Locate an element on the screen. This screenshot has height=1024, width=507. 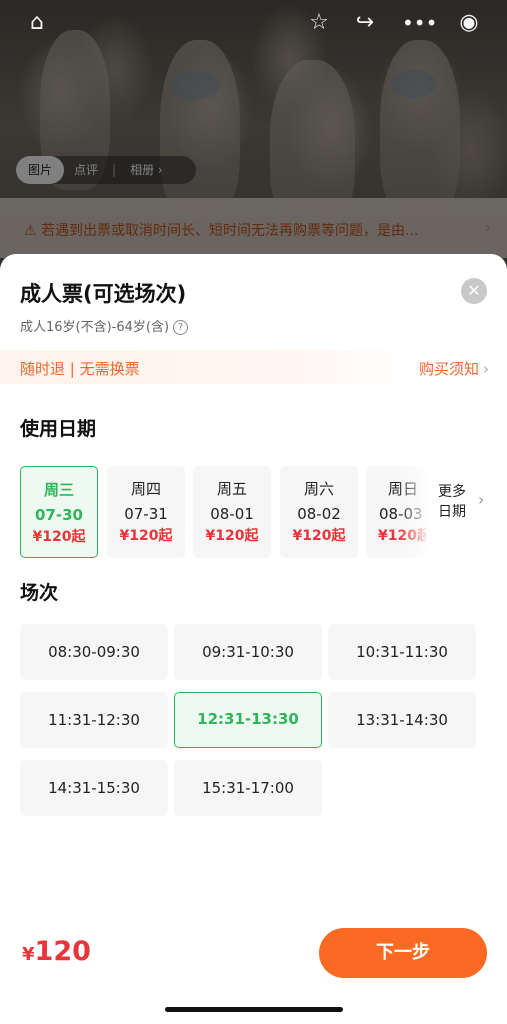
price-value: 120 is located at coordinates (62, 951).